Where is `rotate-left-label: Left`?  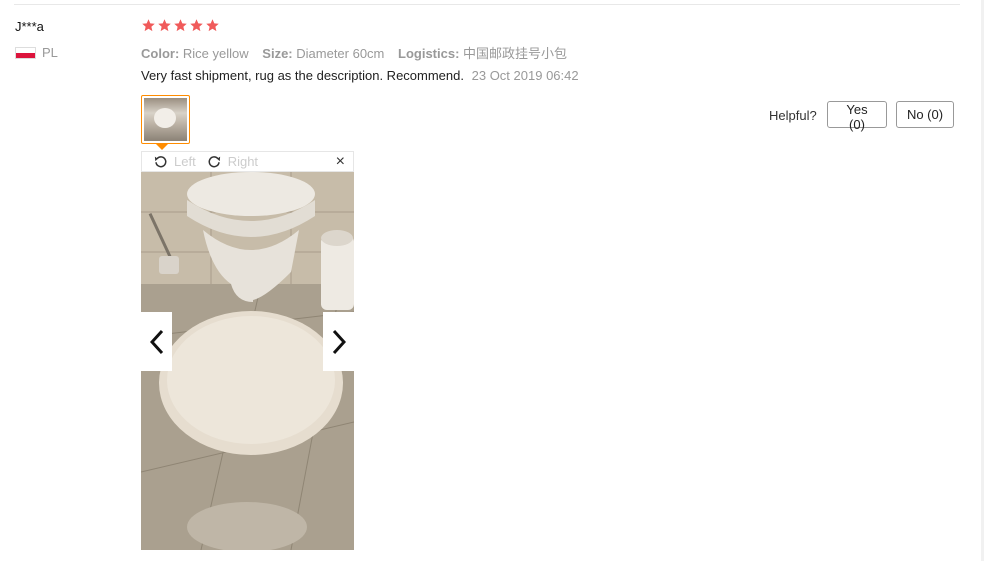
rotate-left-label: Left is located at coordinates (185, 161).